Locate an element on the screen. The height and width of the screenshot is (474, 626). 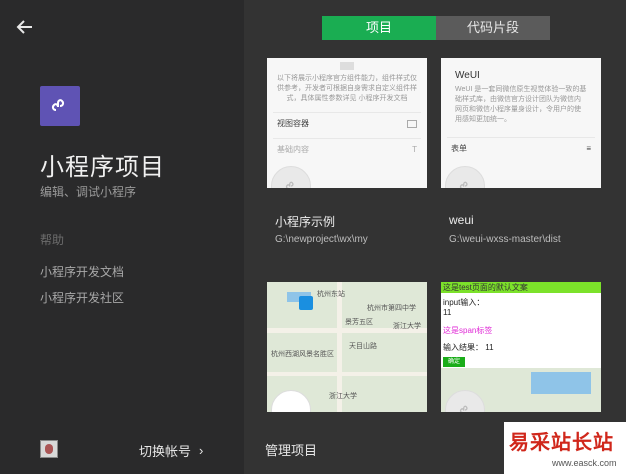
text-icon: T is located at coordinates (414, 149).